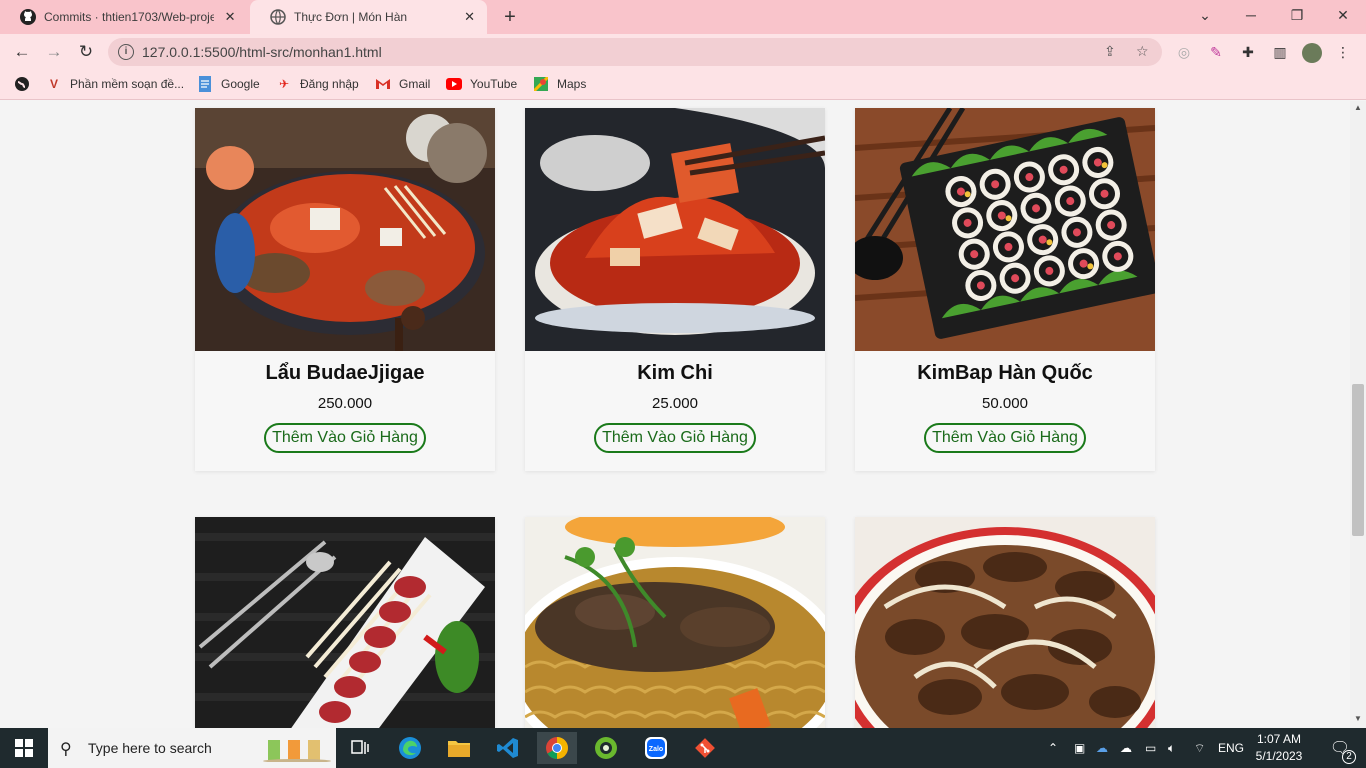 Image resolution: width=1366 pixels, height=768 pixels. What do you see at coordinates (53, 84) in the screenshot?
I see `v-icon: V` at bounding box center [53, 84].